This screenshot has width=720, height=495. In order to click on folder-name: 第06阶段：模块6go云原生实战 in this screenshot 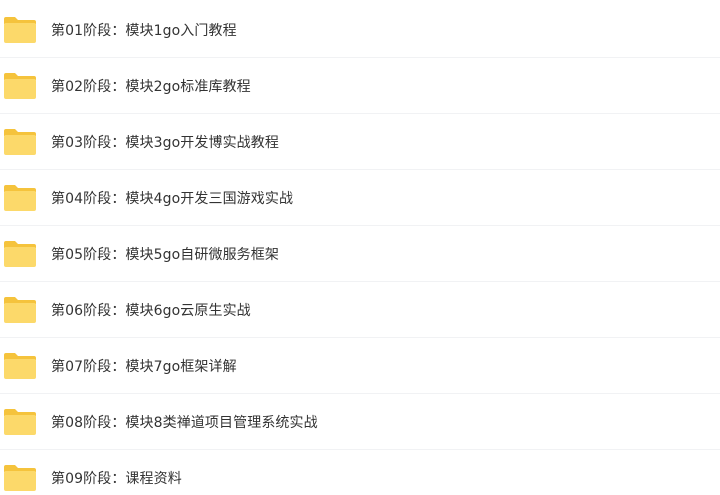, I will do `click(151, 310)`.